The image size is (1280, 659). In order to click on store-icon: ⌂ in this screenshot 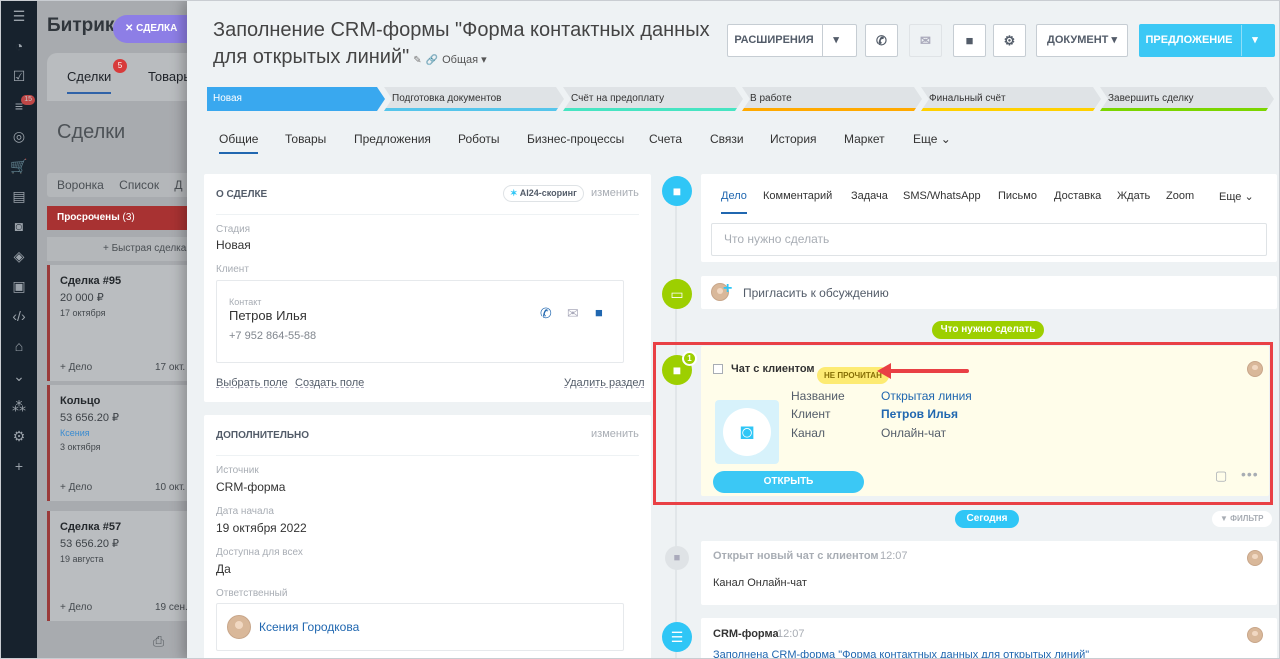, I will do `click(19, 346)`.